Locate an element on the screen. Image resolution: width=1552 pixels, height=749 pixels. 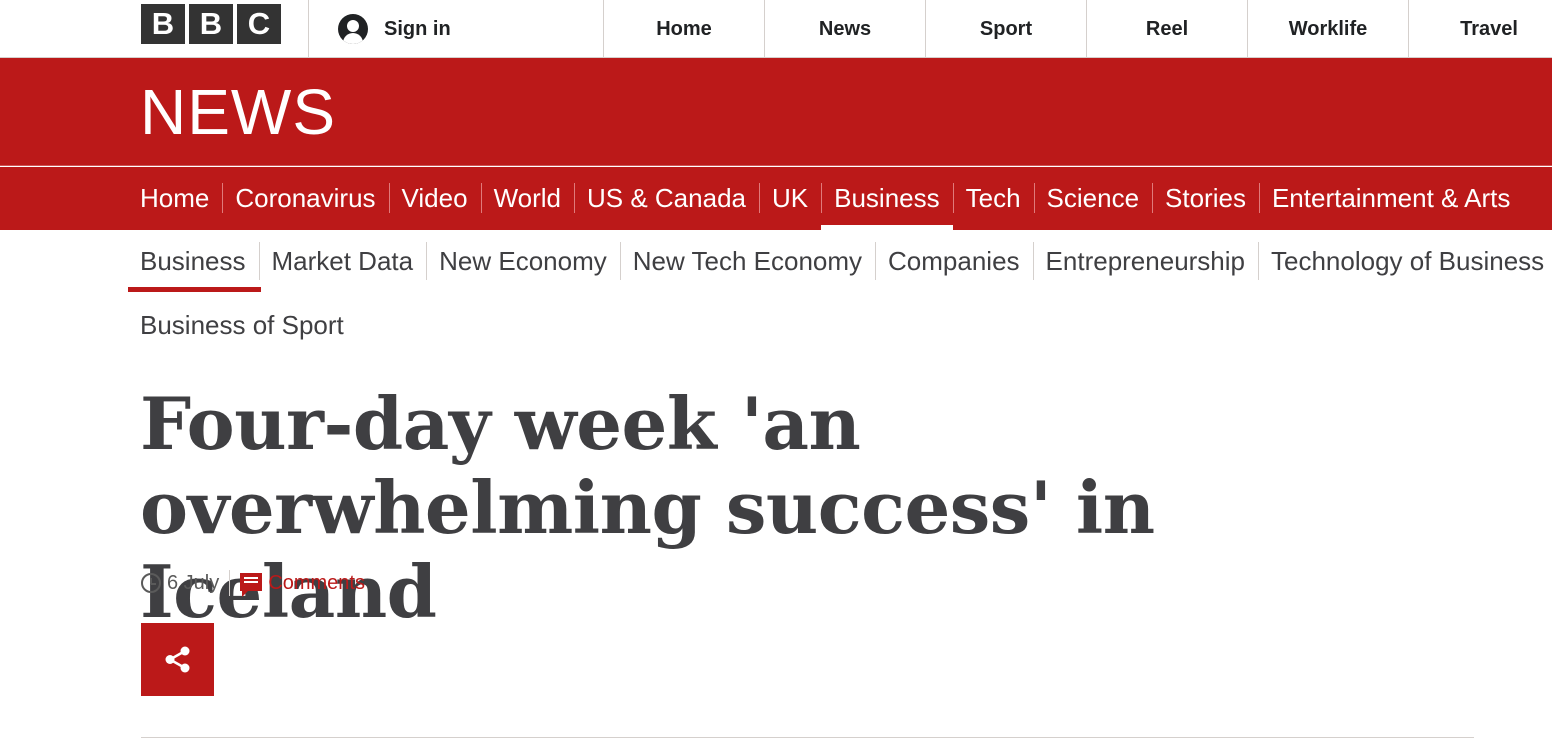
comment-icon is located at coordinates (251, 585).